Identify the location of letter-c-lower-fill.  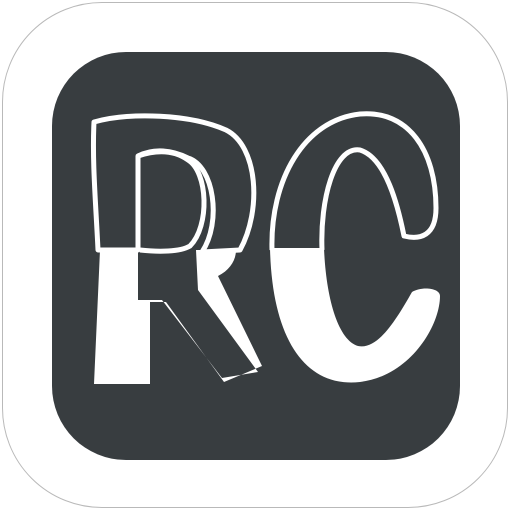
(355, 315).